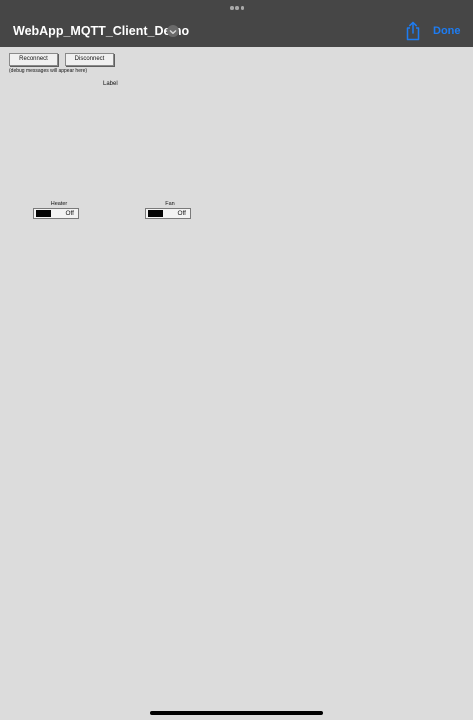 This screenshot has height=720, width=473. I want to click on more-dots-icon, so click(237, 8).